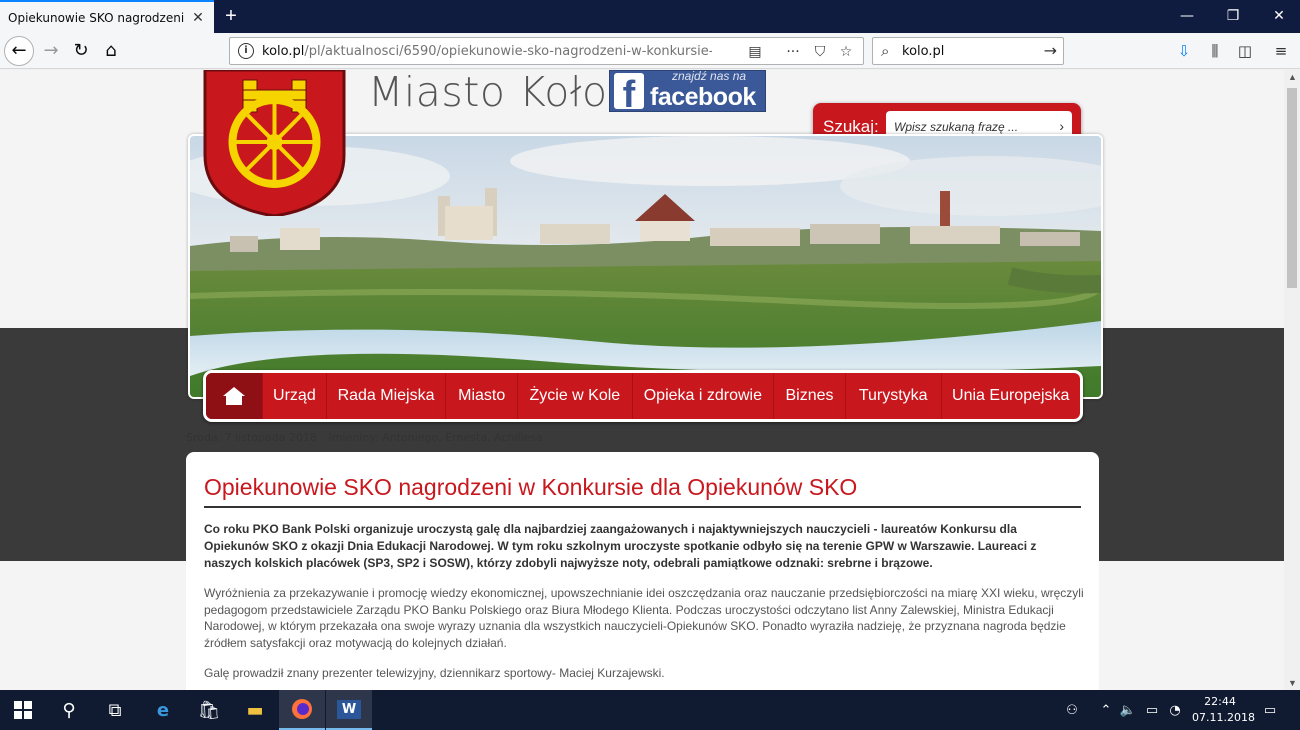  I want to click on scroll-thumb, so click(1292, 188).